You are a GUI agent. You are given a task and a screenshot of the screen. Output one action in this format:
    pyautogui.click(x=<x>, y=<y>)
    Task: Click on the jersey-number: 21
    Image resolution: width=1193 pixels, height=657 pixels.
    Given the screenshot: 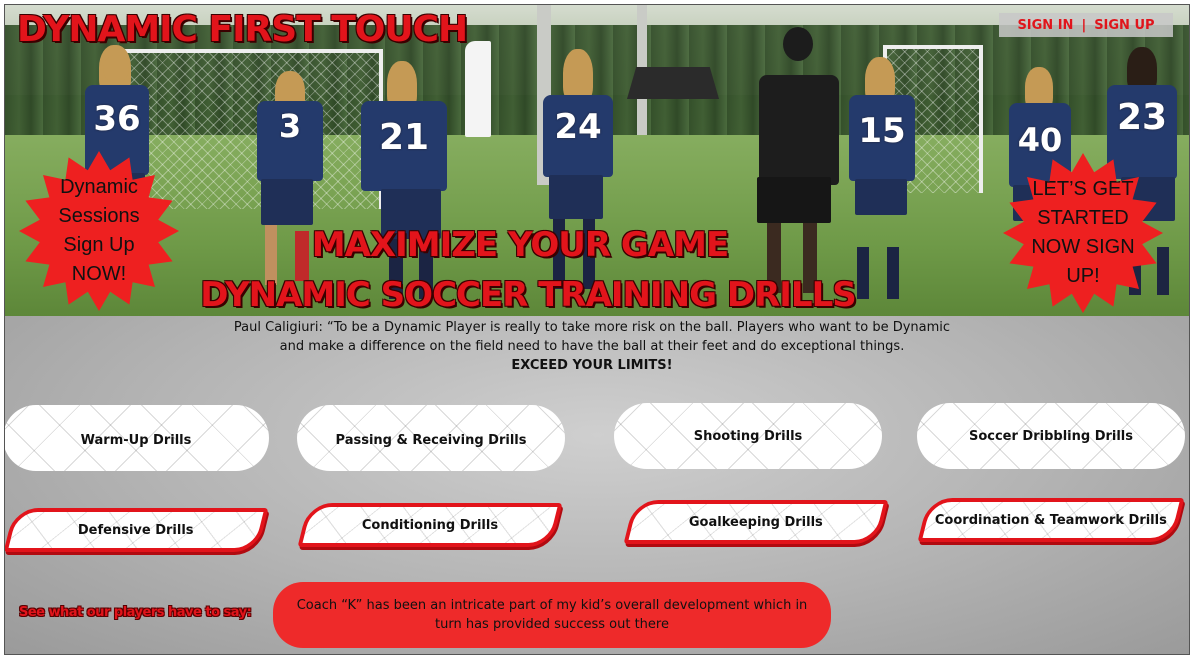 What is the action you would take?
    pyautogui.click(x=404, y=137)
    